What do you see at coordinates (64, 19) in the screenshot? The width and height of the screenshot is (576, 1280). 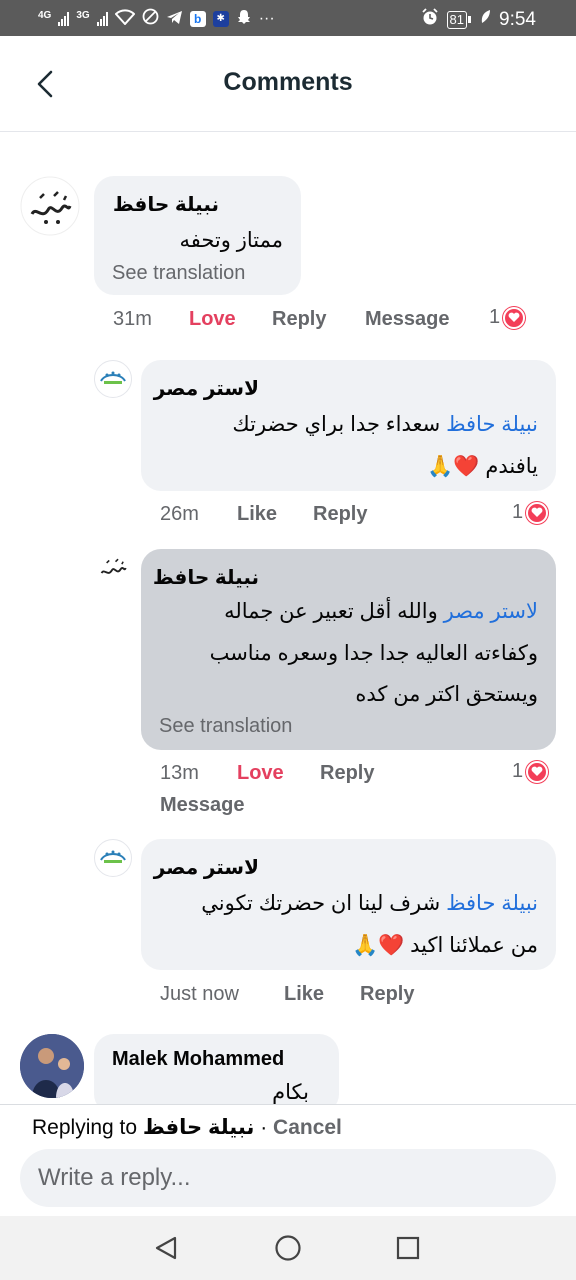 I see `signal-icon` at bounding box center [64, 19].